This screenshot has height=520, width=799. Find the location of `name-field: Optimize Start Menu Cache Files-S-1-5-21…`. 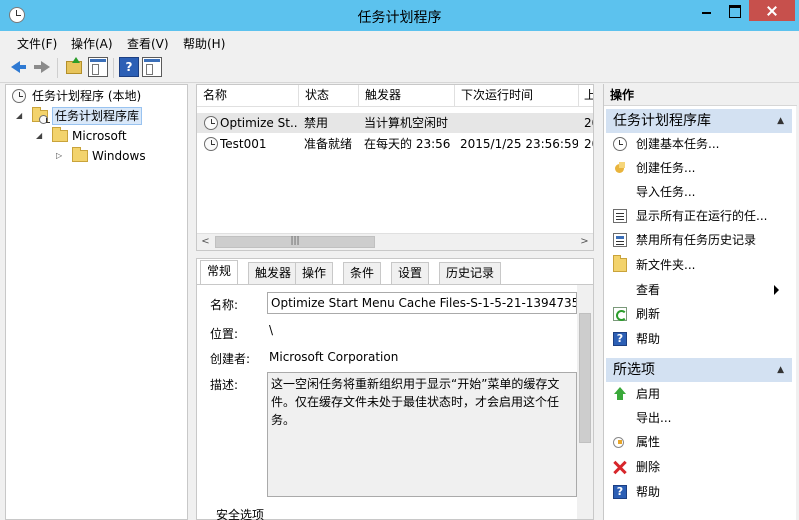

name-field: Optimize Start Menu Cache Files-S-1-5-21… is located at coordinates (422, 303).